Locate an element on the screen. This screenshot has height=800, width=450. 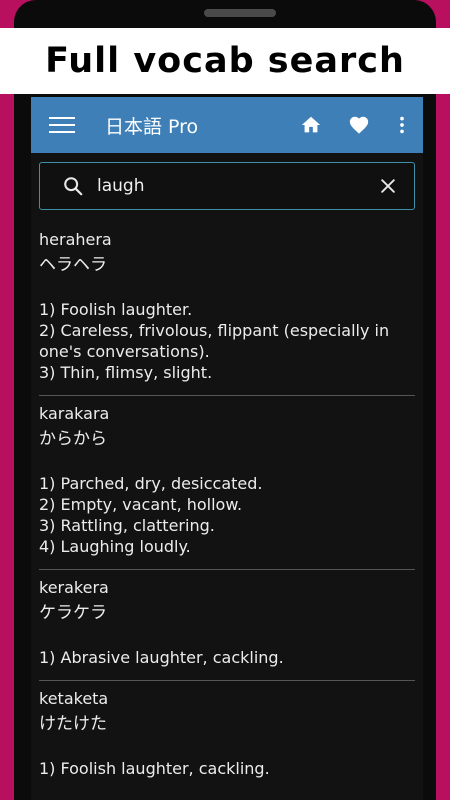
definition: 4) Laughing loudly. is located at coordinates (115, 546).